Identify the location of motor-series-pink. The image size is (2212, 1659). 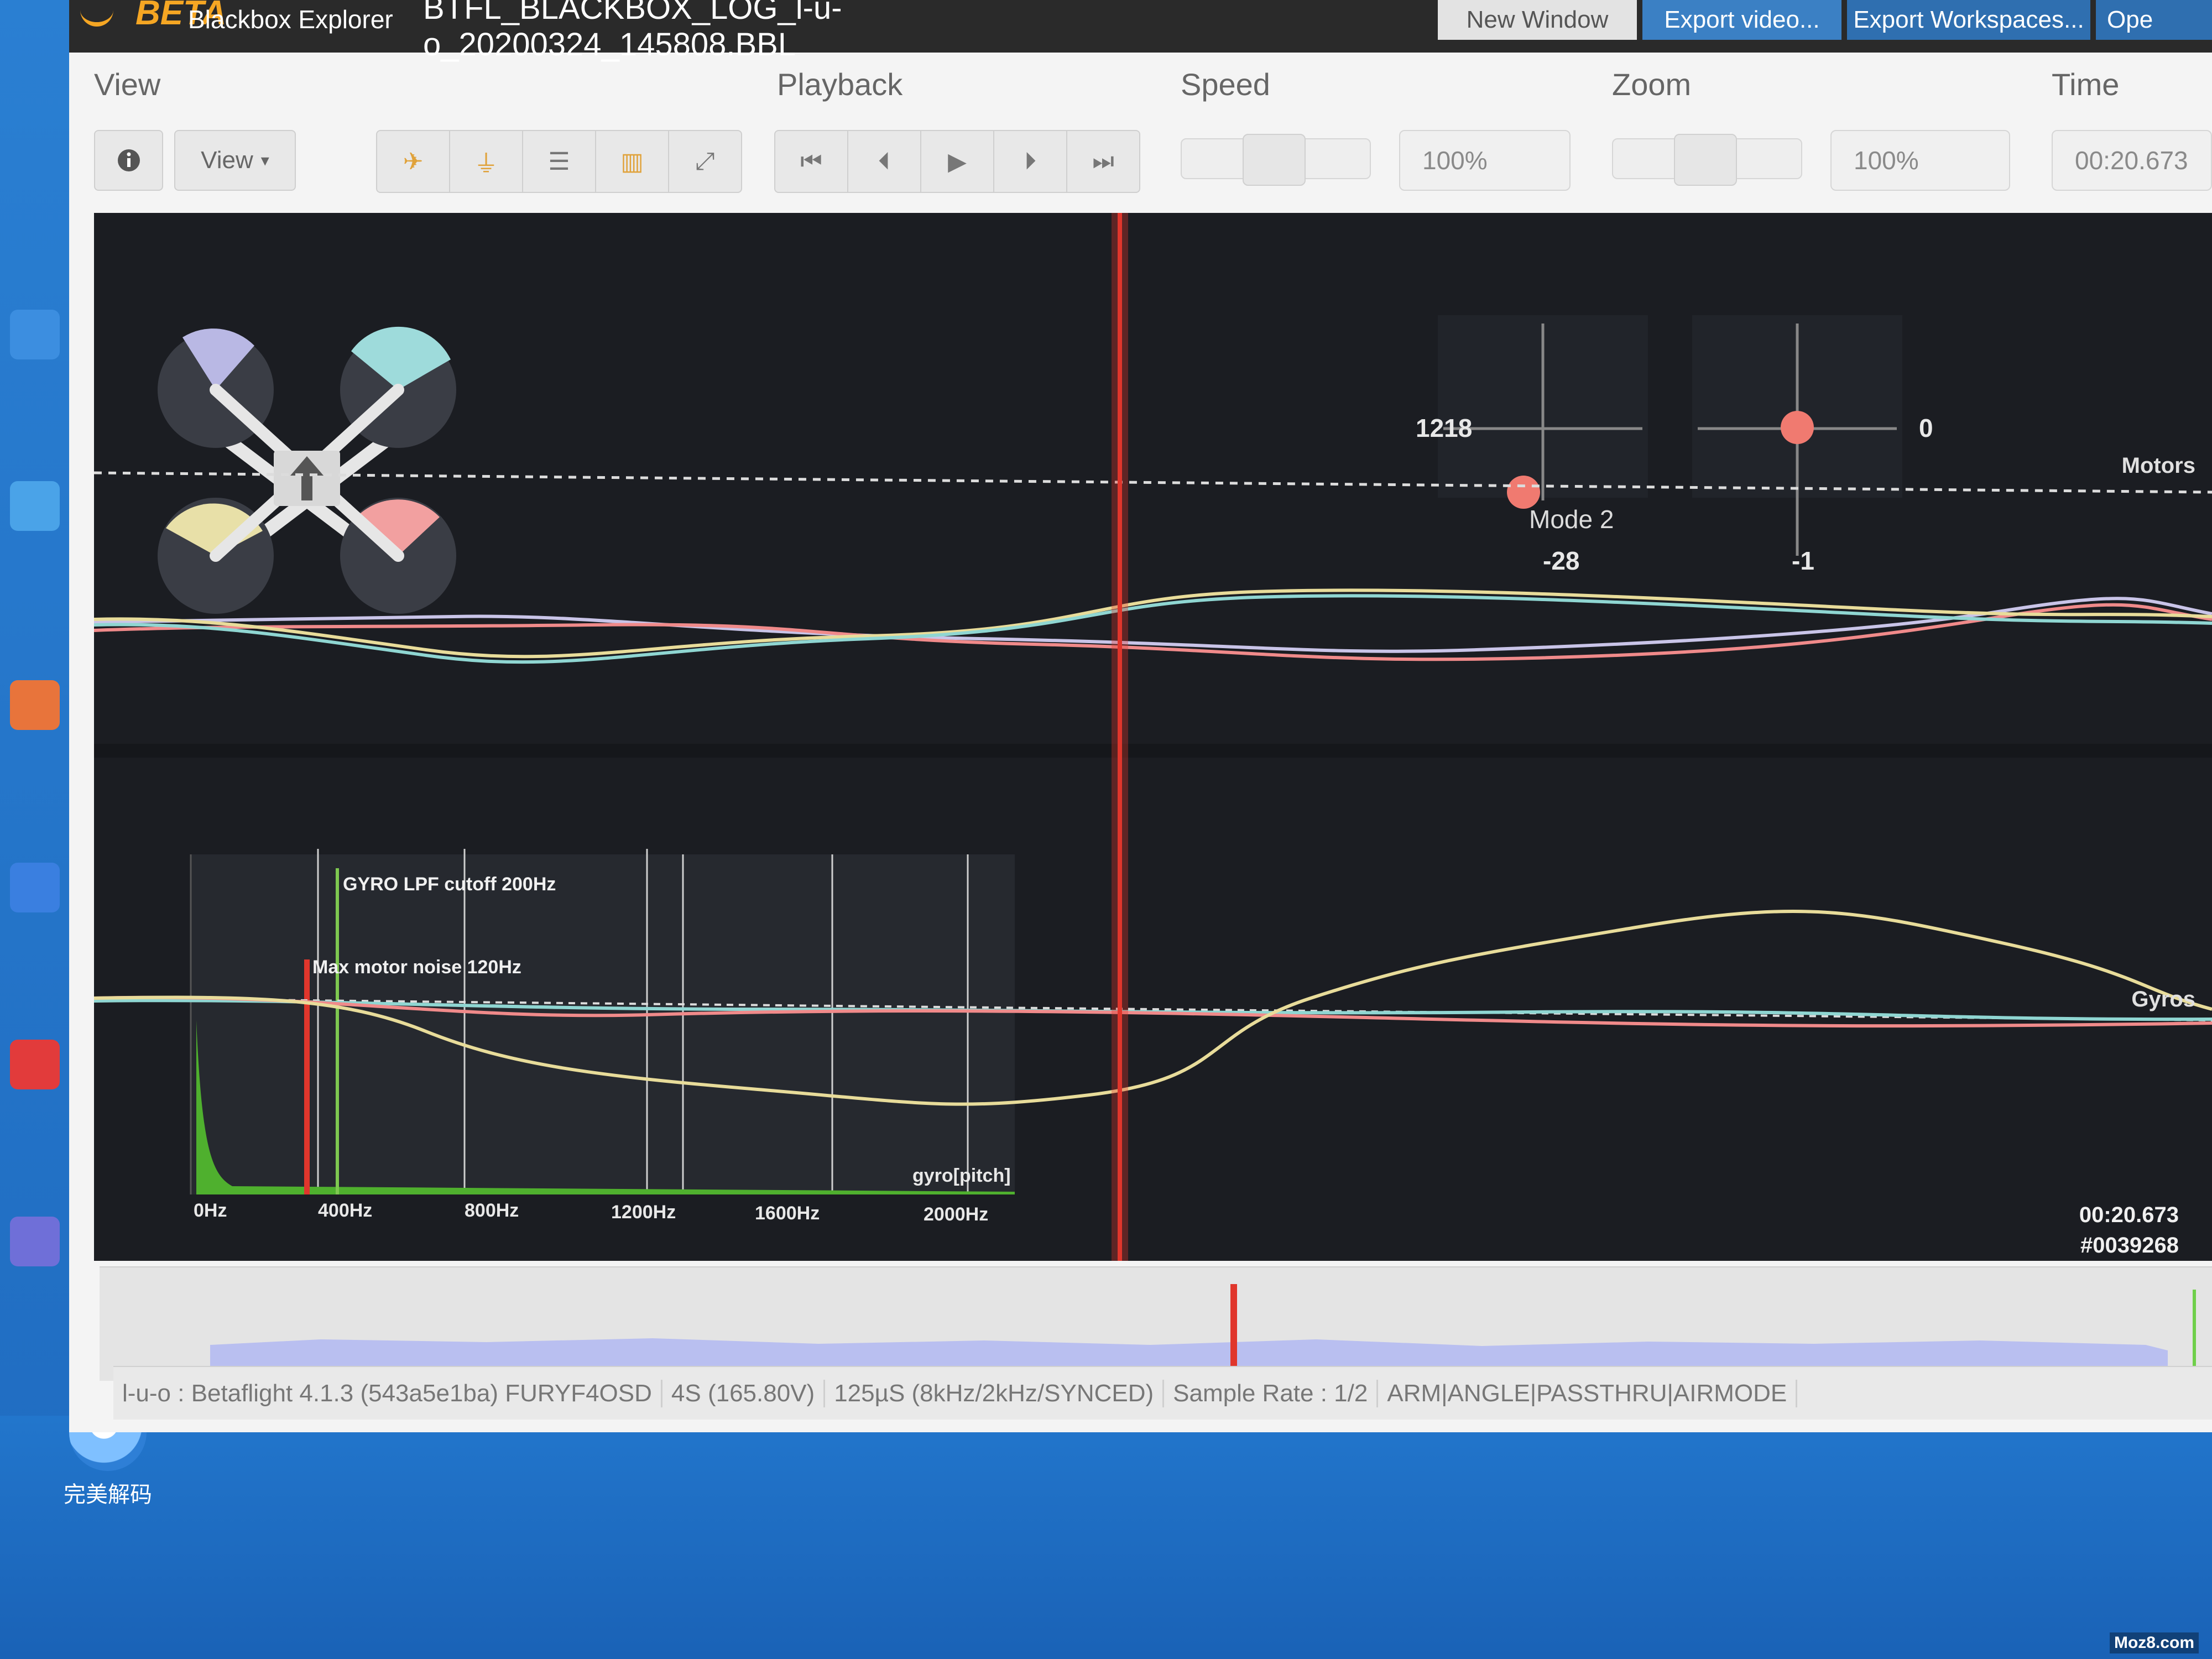
(1153, 632).